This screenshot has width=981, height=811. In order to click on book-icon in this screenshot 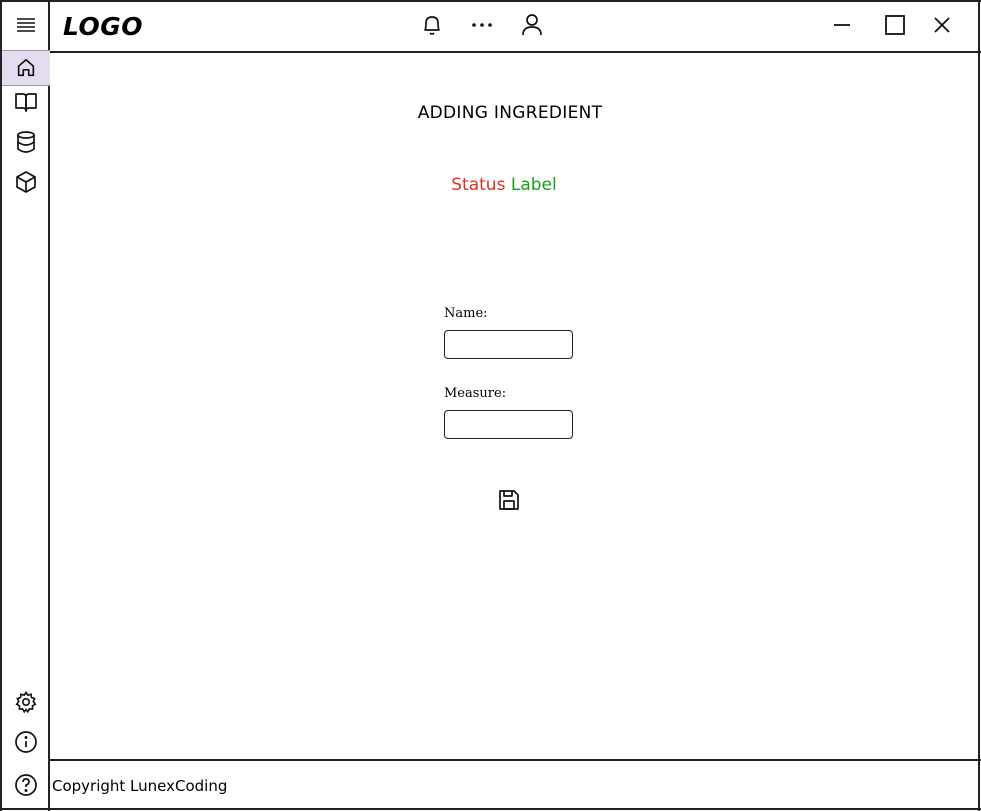, I will do `click(26, 102)`.